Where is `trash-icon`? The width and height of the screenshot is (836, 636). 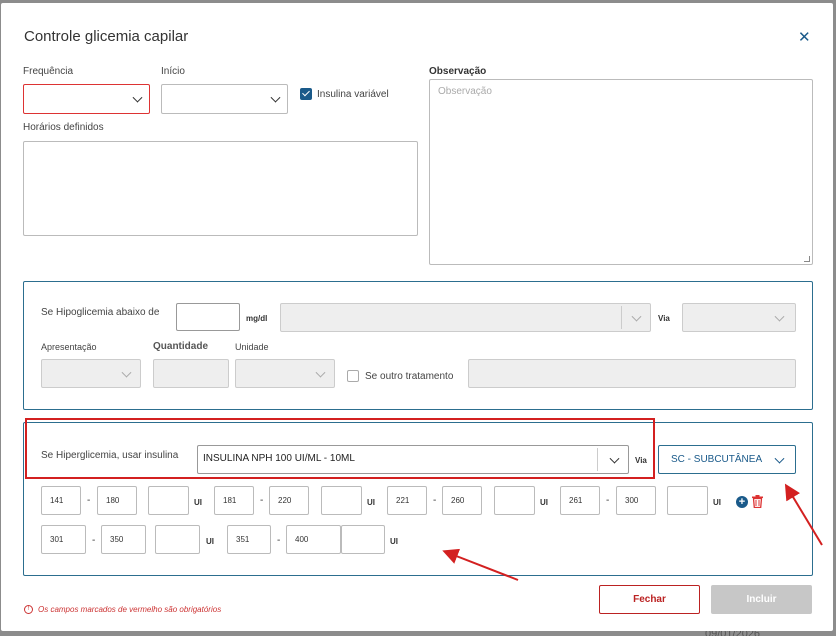 trash-icon is located at coordinates (757, 501).